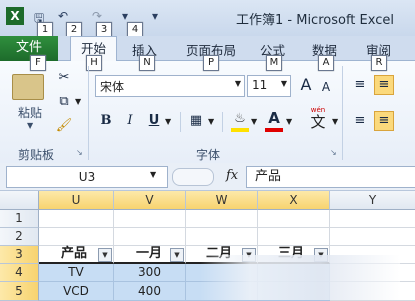  What do you see at coordinates (130, 121) in the screenshot?
I see `italic-button: I` at bounding box center [130, 121].